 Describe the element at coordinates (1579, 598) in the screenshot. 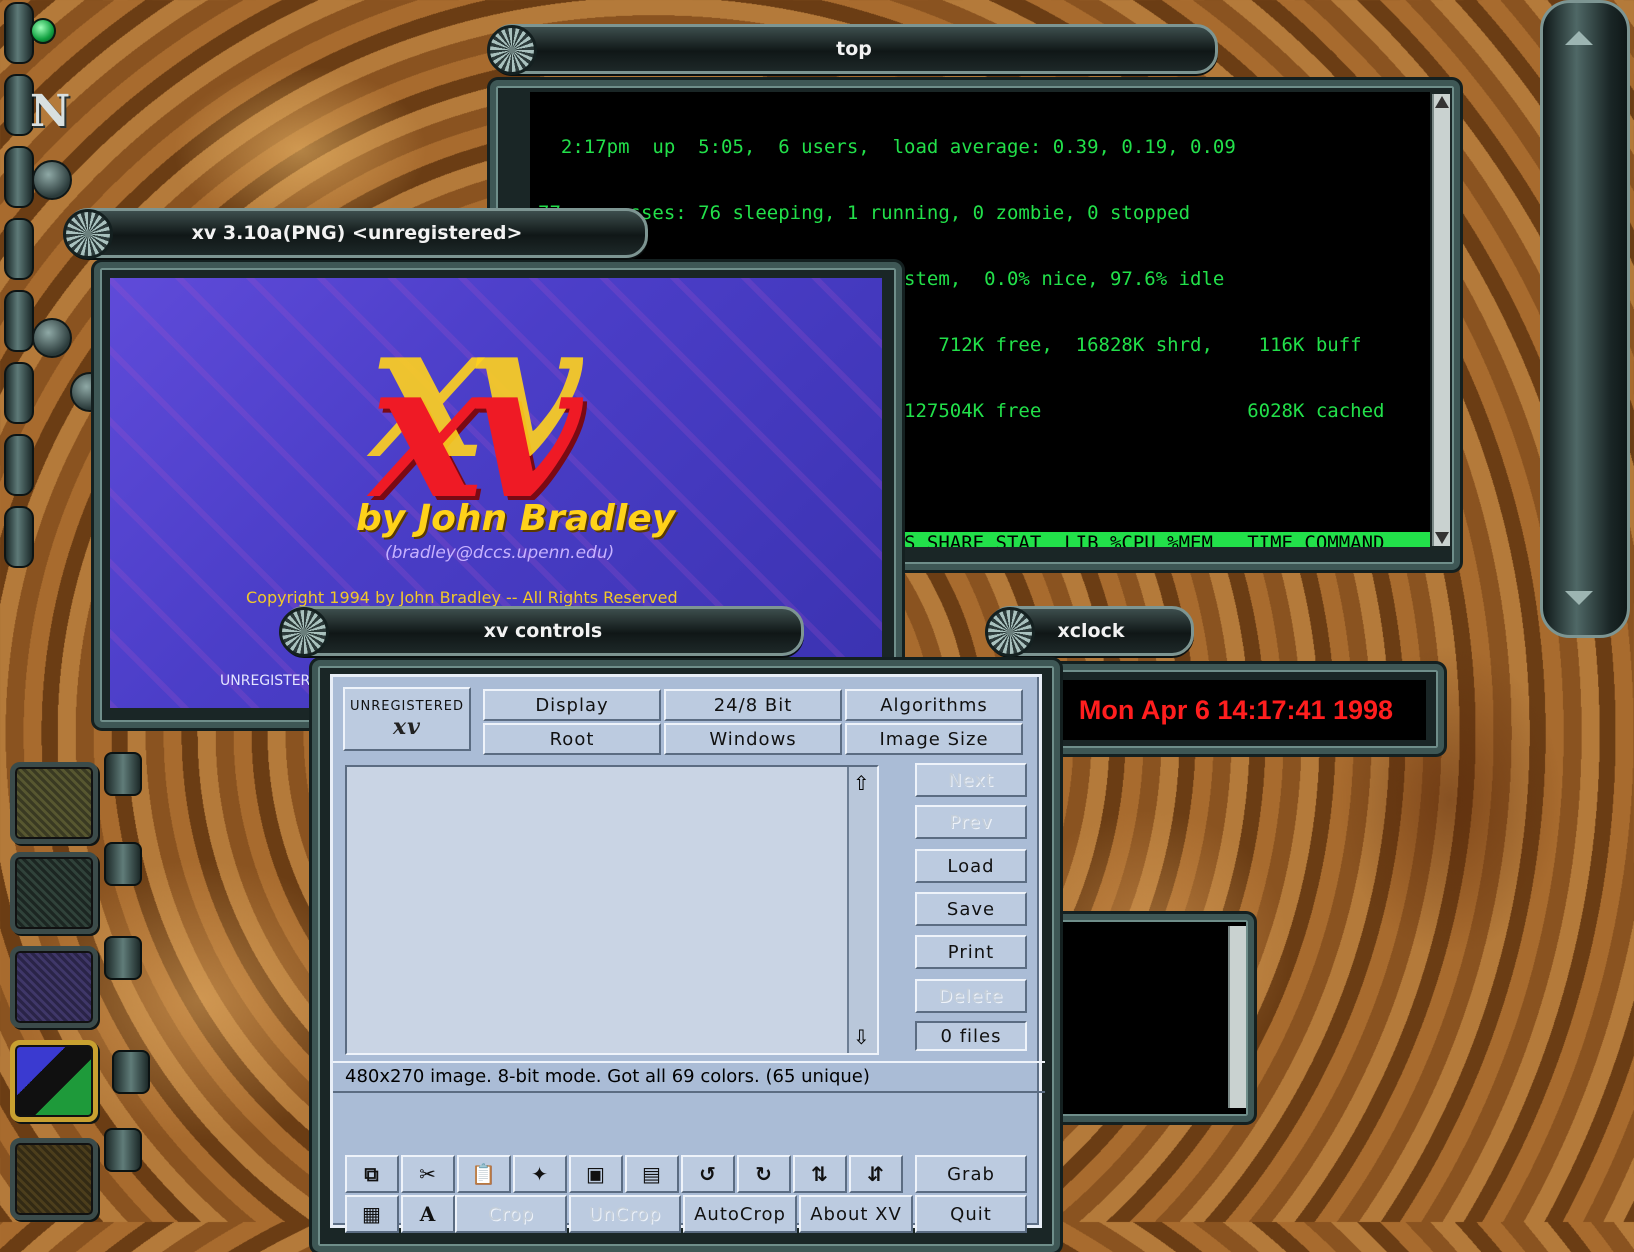

I see `down-arrow-icon` at that location.